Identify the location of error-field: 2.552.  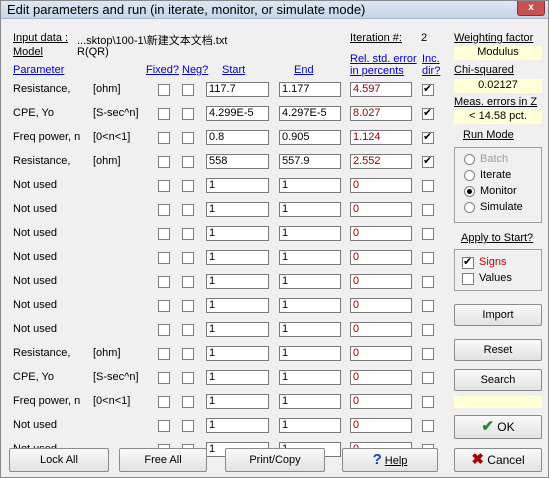
(381, 161).